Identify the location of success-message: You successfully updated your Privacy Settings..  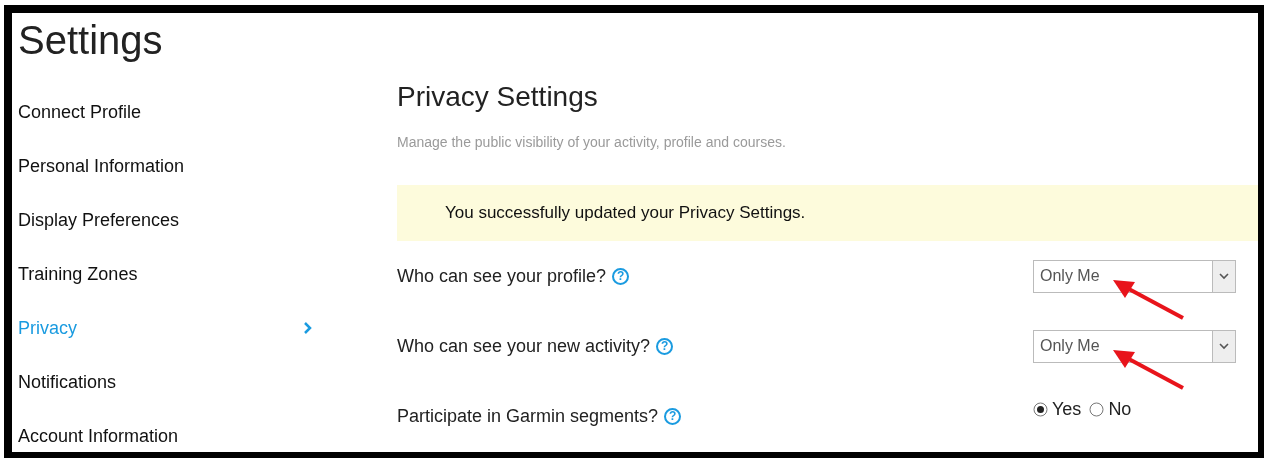
(625, 213).